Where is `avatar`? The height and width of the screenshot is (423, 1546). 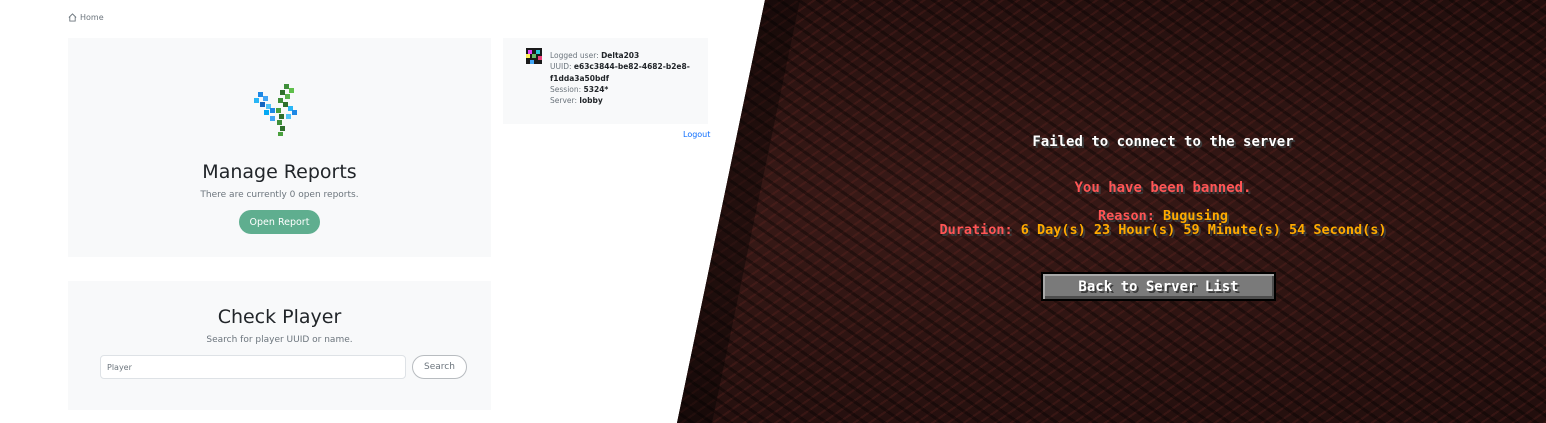 avatar is located at coordinates (534, 56).